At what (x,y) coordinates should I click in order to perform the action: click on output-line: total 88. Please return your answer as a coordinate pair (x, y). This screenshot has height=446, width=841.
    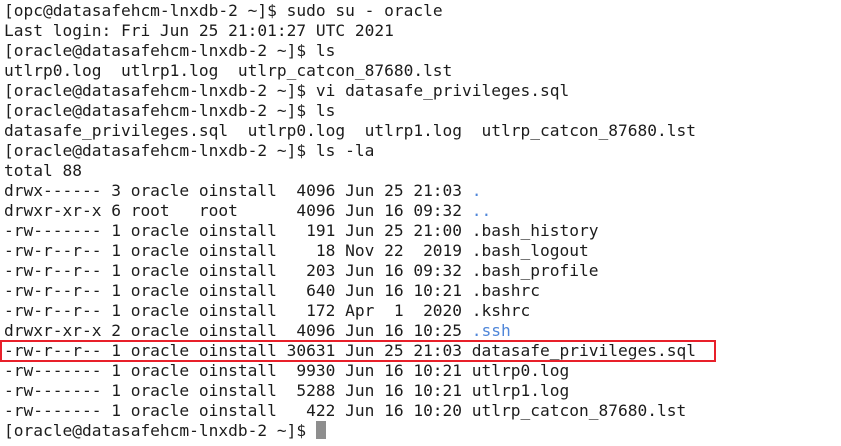
    Looking at the image, I should click on (422, 171).